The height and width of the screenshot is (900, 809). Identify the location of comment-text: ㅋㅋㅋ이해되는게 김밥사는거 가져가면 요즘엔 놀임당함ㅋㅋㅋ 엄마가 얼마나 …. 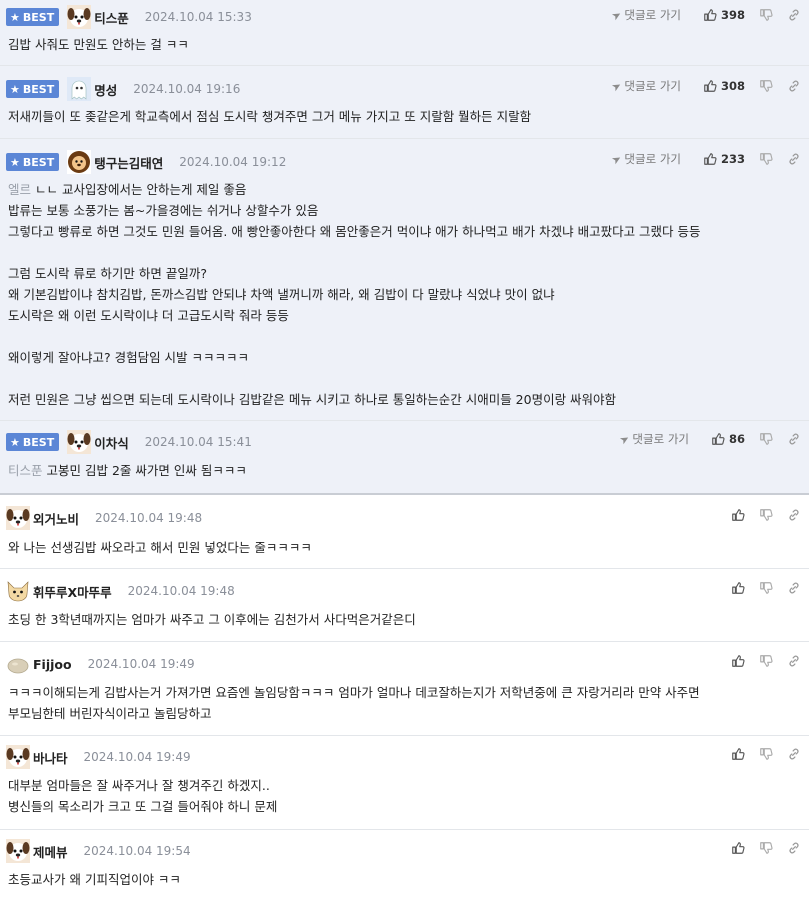
(354, 703).